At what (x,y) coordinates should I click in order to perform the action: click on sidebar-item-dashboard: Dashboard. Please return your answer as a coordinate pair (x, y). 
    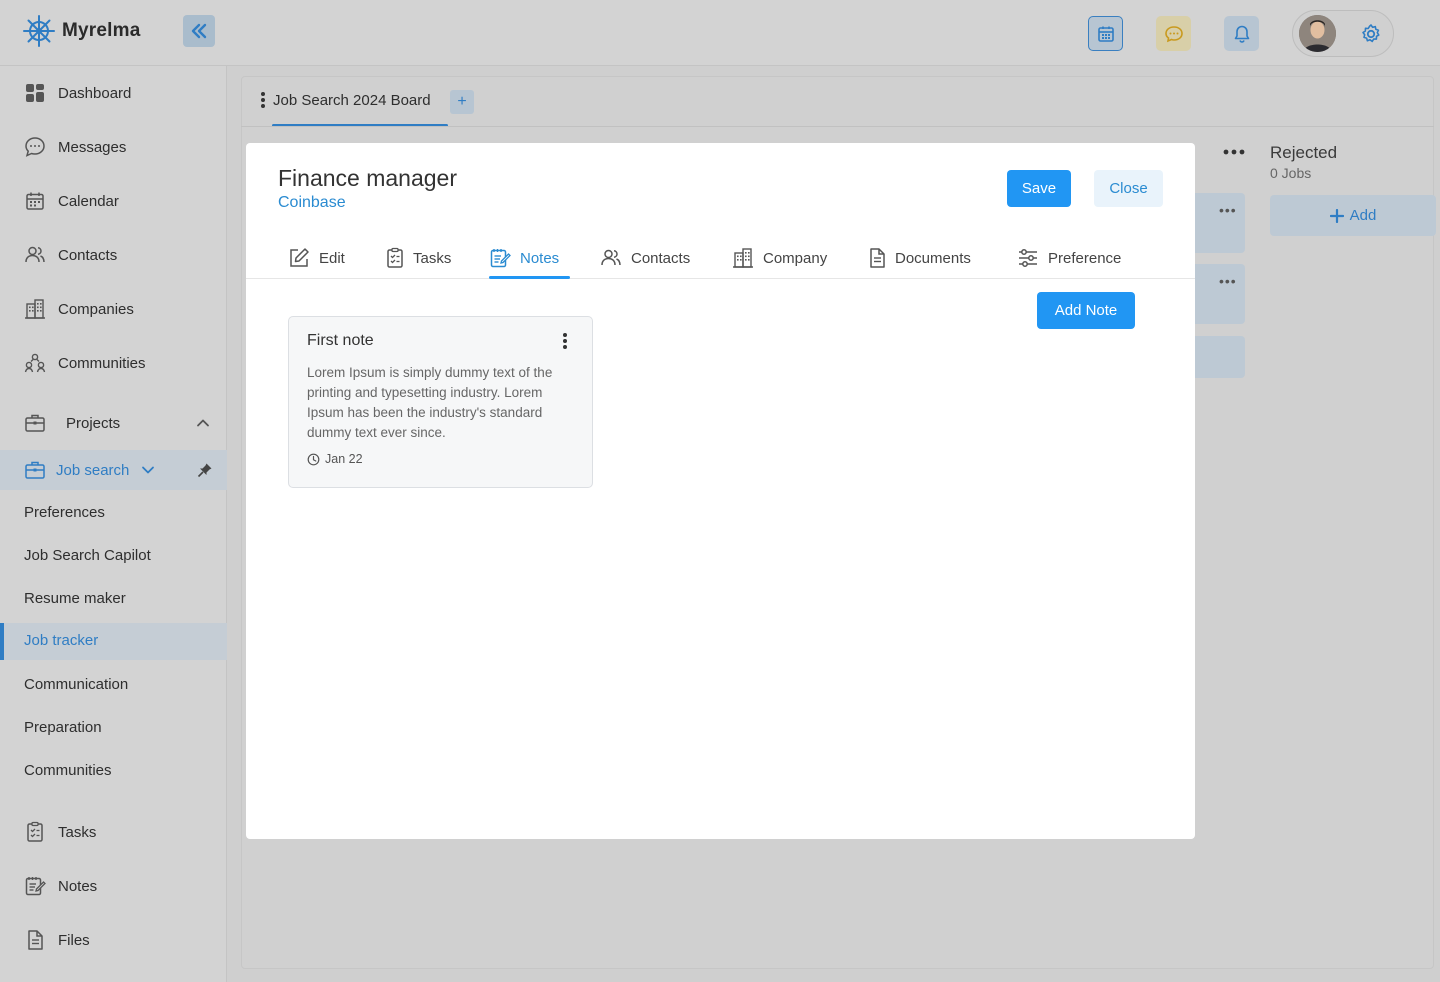
    Looking at the image, I should click on (77, 93).